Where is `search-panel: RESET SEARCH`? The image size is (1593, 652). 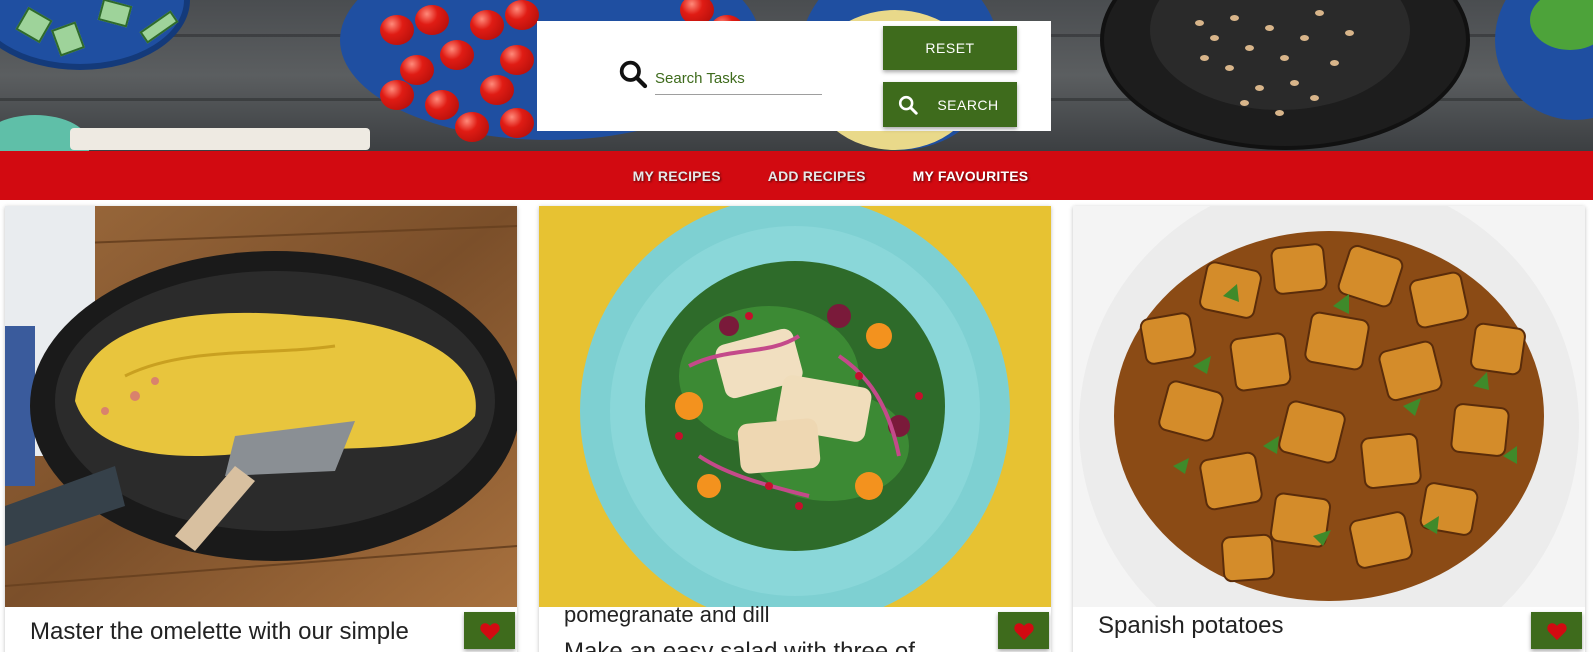 search-panel: RESET SEARCH is located at coordinates (794, 76).